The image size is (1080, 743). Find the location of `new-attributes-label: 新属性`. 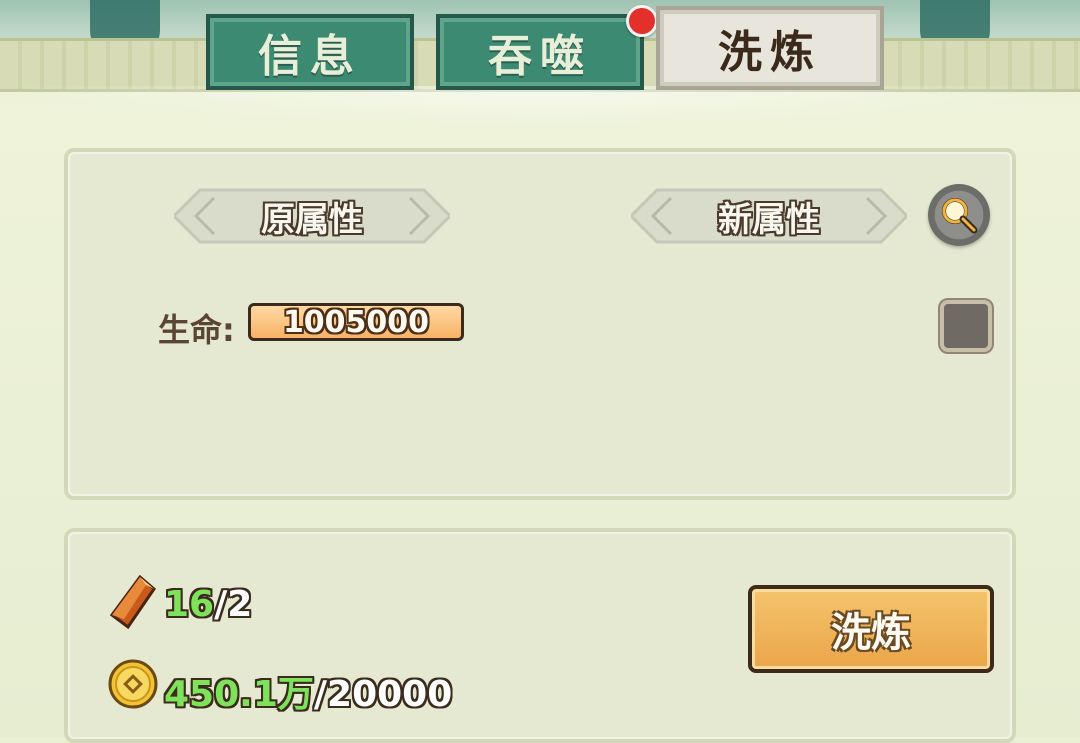

new-attributes-label: 新属性 is located at coordinates (769, 219).